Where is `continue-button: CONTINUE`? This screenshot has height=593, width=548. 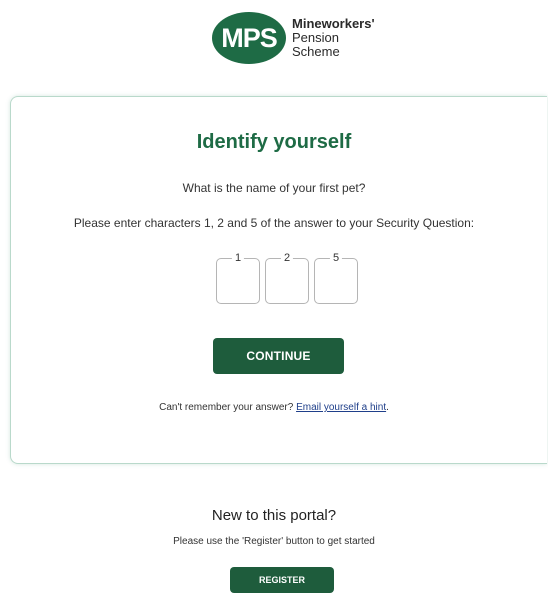 continue-button: CONTINUE is located at coordinates (278, 356).